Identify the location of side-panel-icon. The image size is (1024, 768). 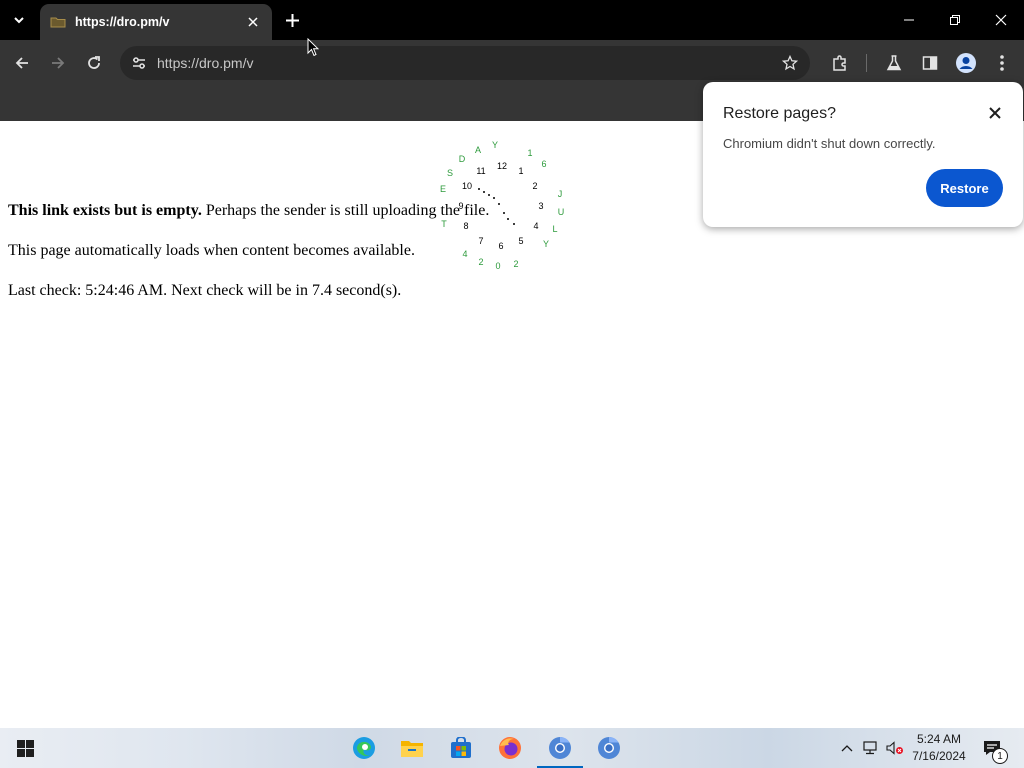
(930, 63).